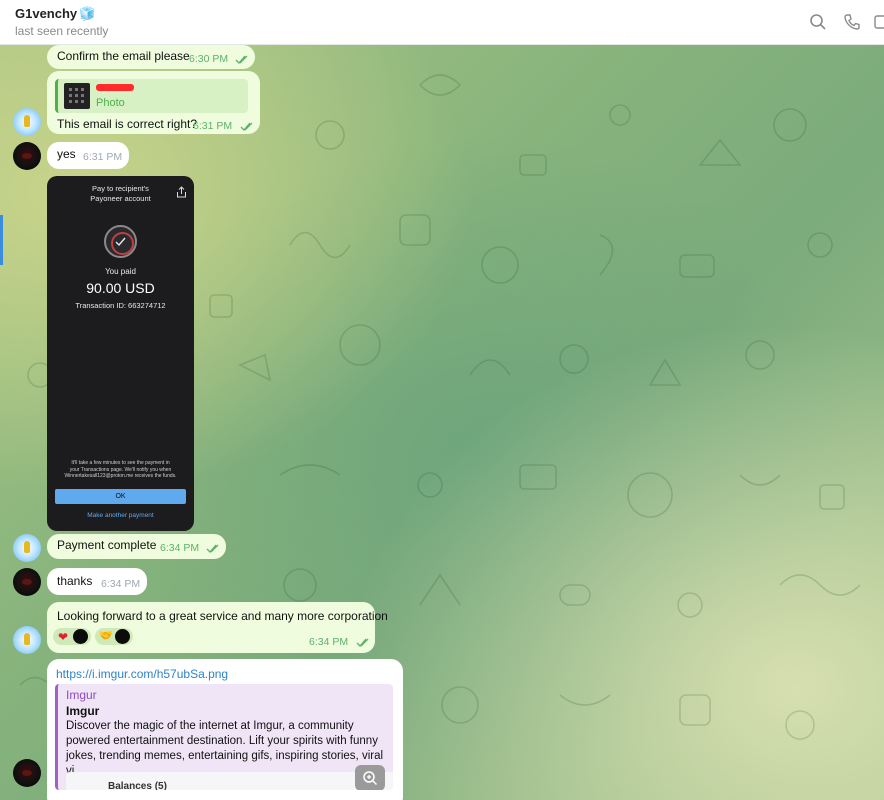  Describe the element at coordinates (1, 240) in the screenshot. I see `scroll-indicator` at that location.